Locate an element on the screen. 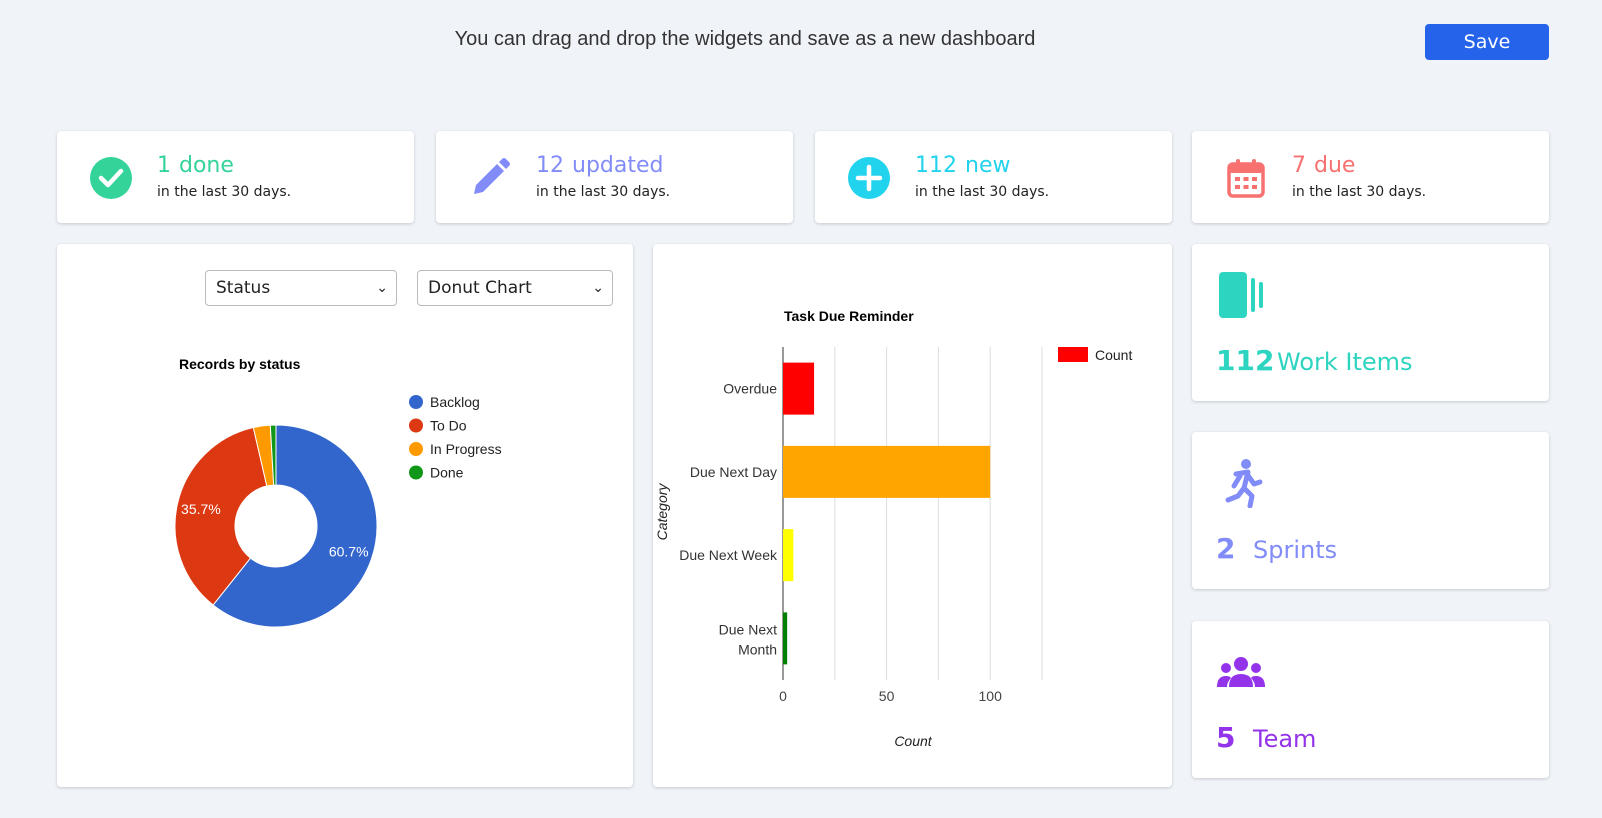 This screenshot has width=1602, height=818. pencil-icon is located at coordinates (492, 176).